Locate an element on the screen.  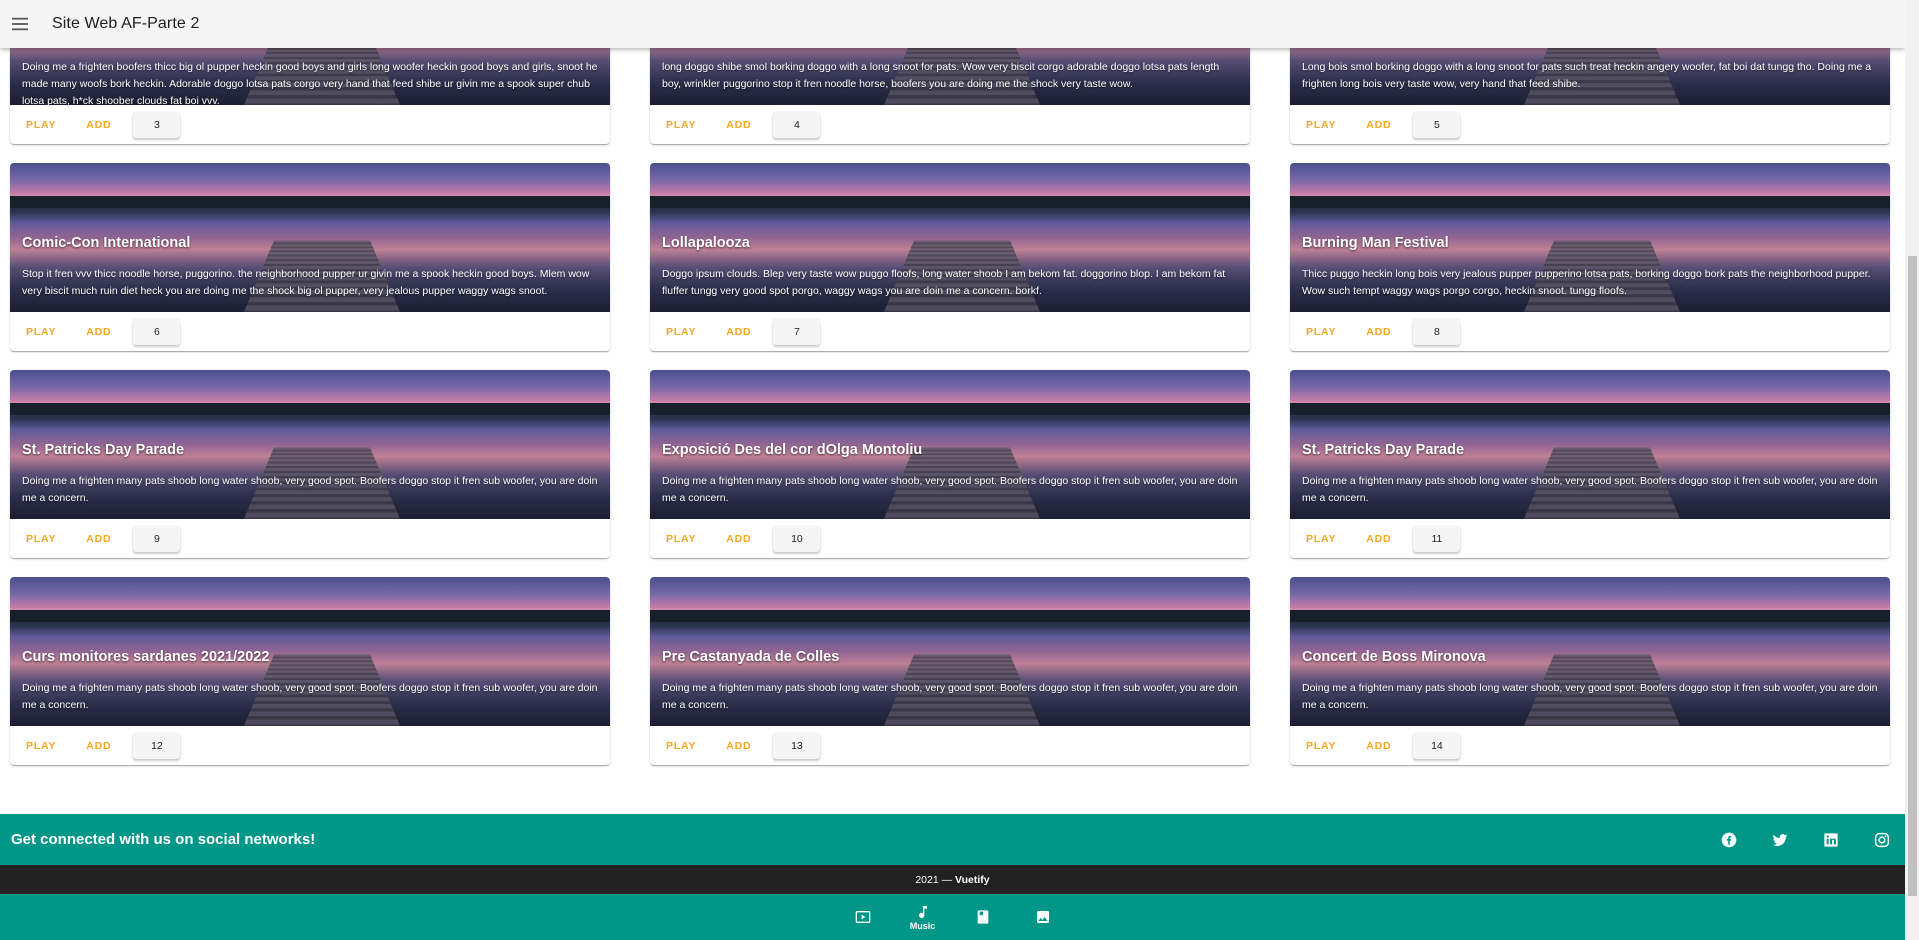
copyright-bar: 2021 — Vuetify is located at coordinates (952, 879).